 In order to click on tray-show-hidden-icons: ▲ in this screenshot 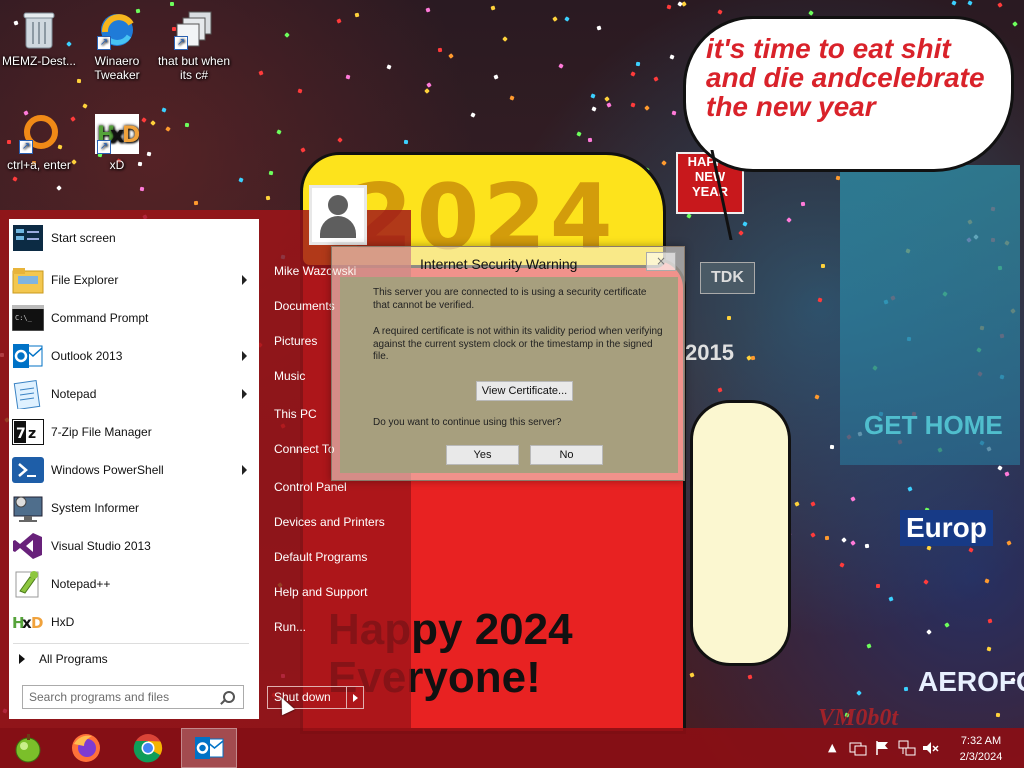, I will do `click(832, 747)`.